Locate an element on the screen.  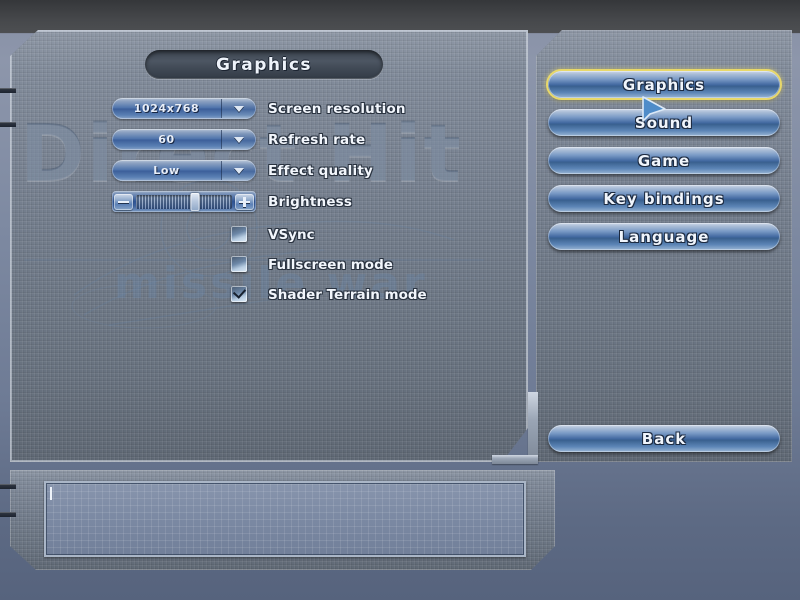
slider-track is located at coordinates (184, 201).